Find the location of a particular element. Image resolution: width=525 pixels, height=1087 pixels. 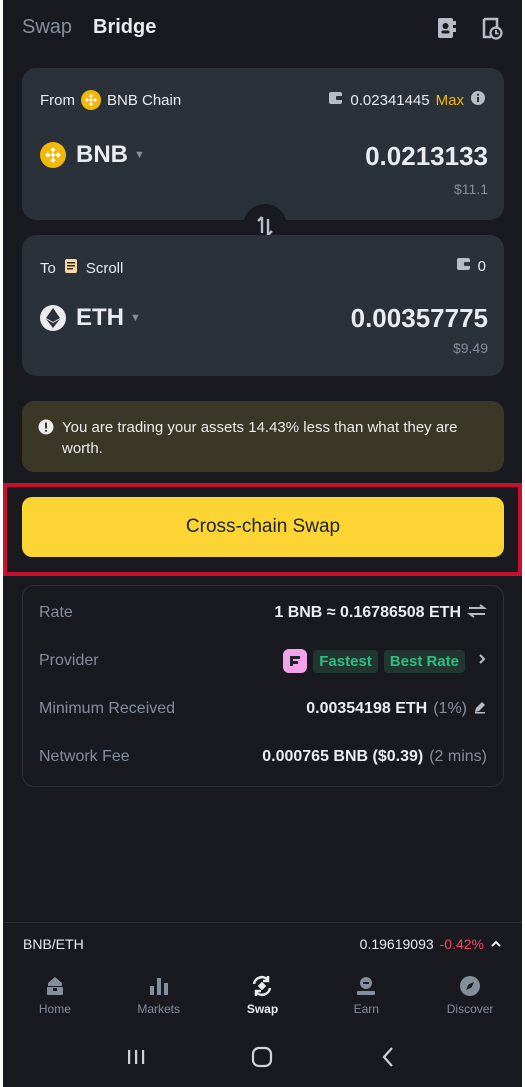

nav-home: Home is located at coordinates (55, 995).